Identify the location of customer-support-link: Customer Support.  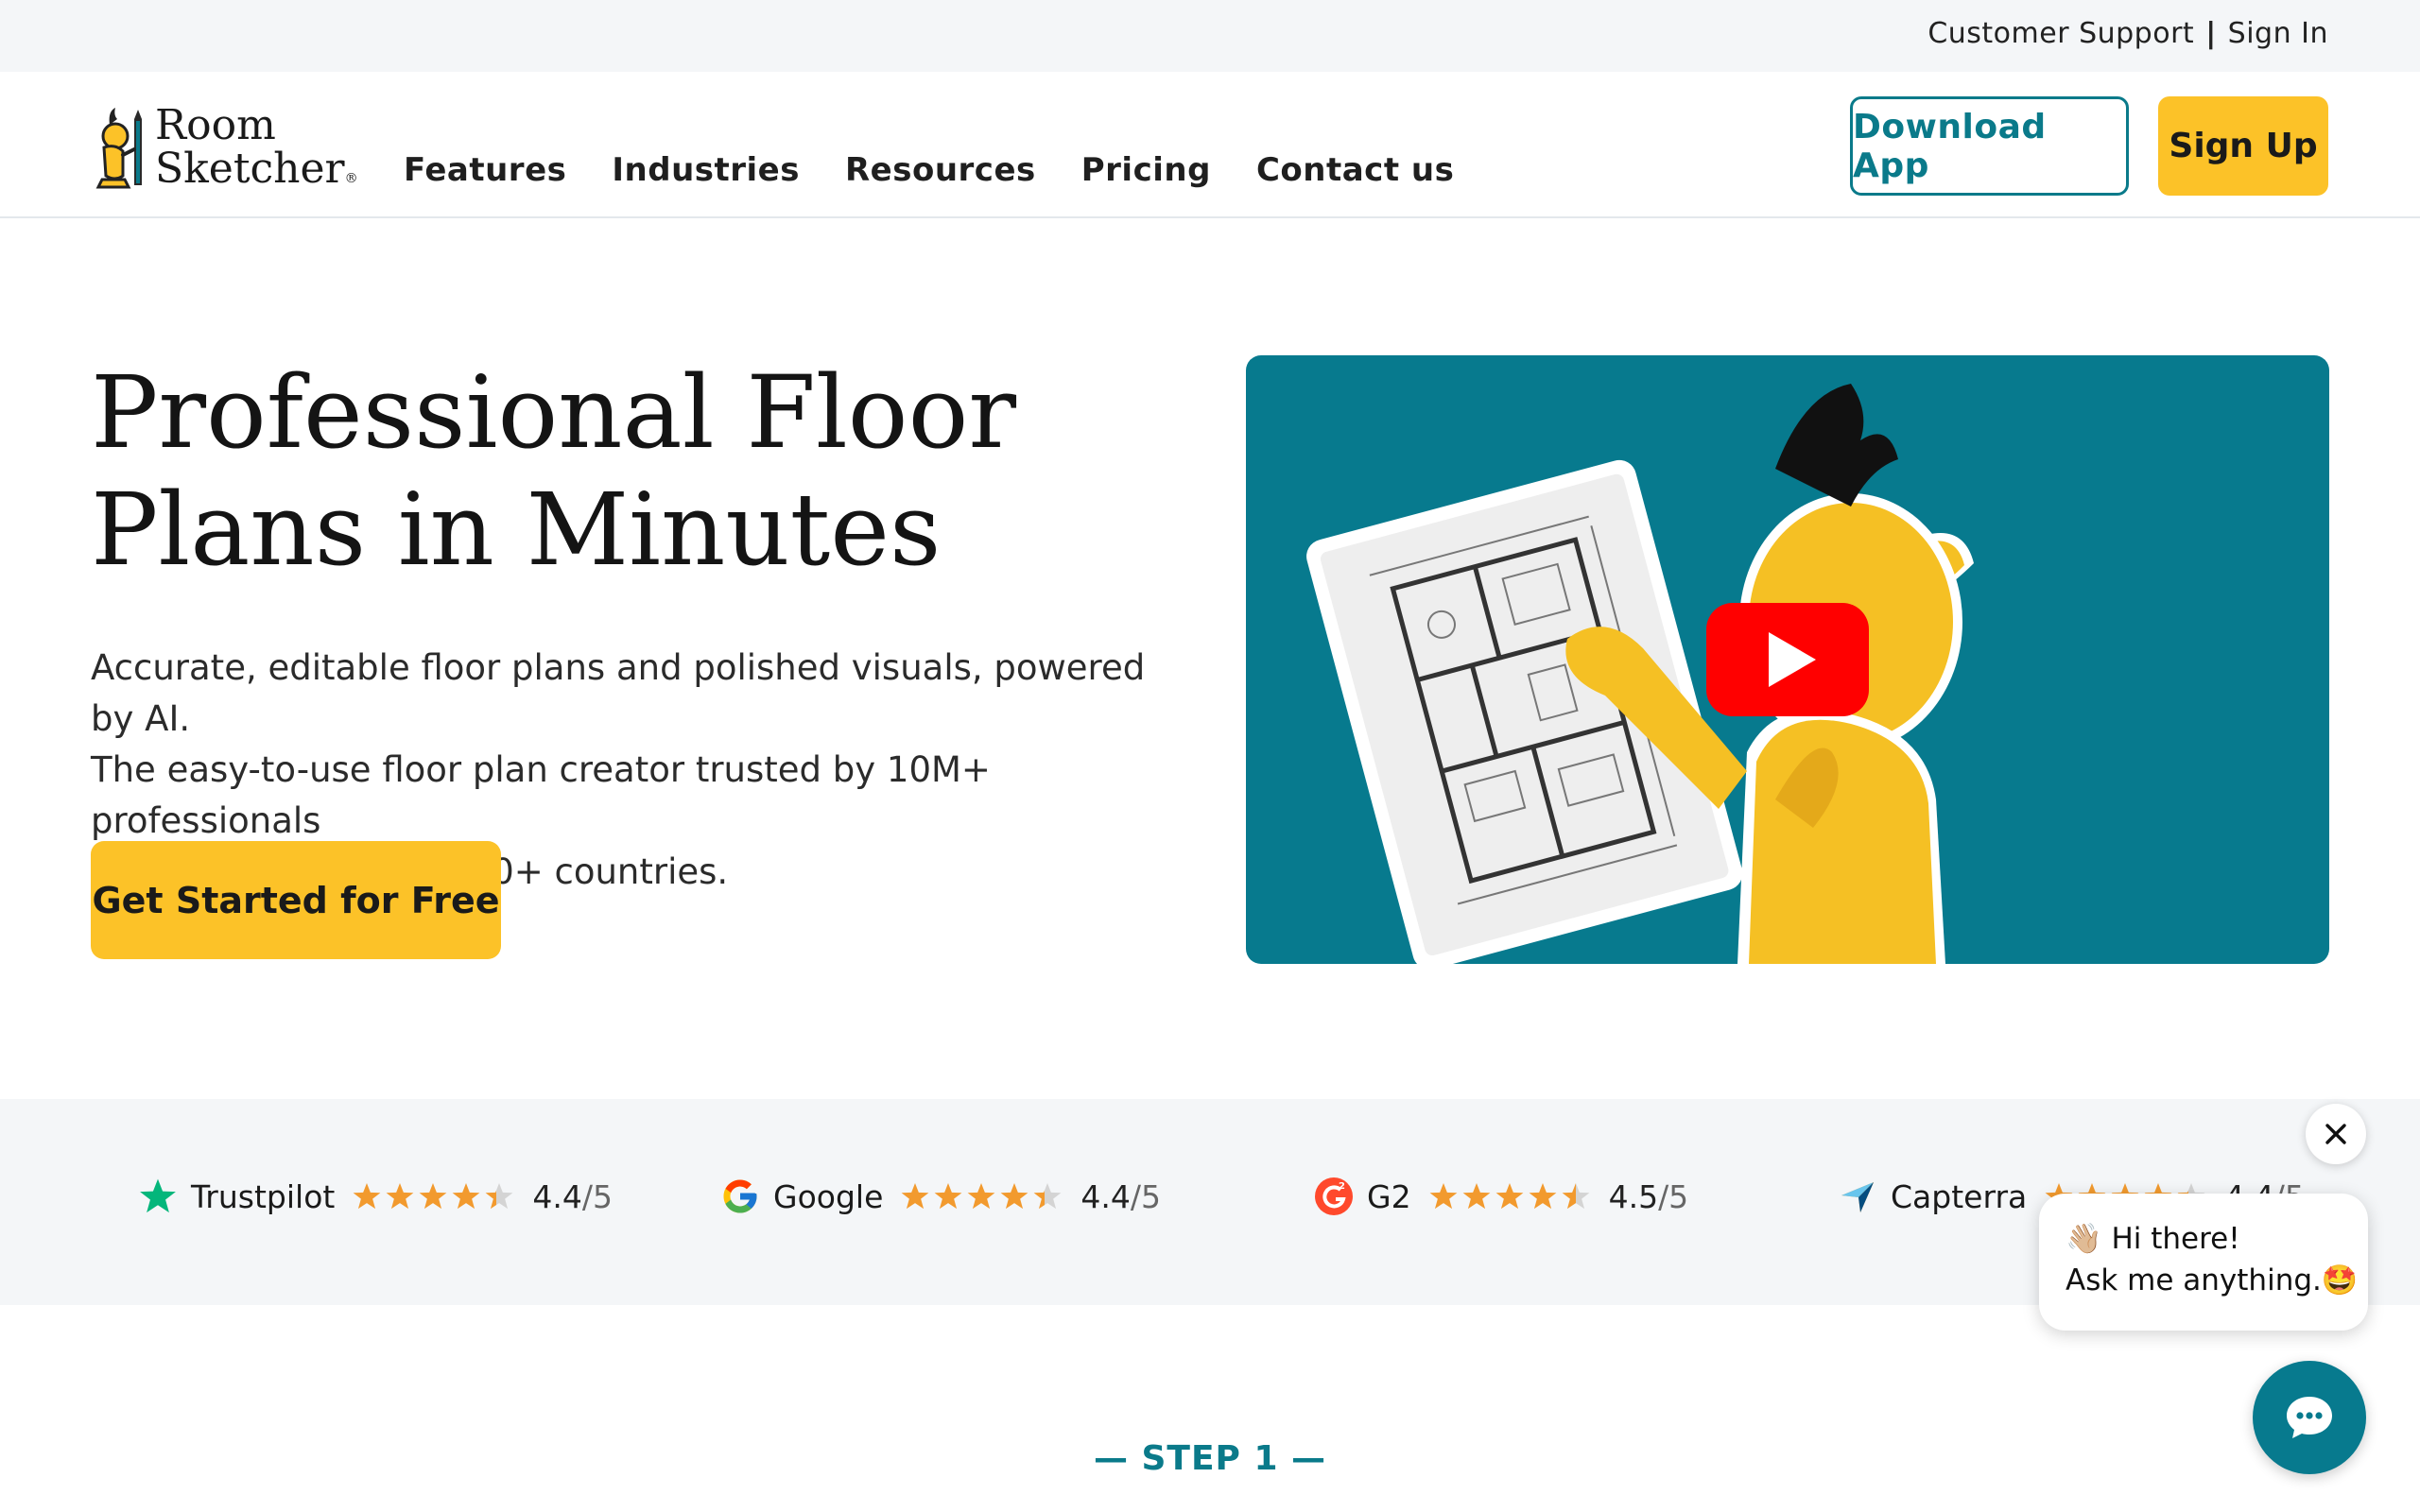
(2060, 33).